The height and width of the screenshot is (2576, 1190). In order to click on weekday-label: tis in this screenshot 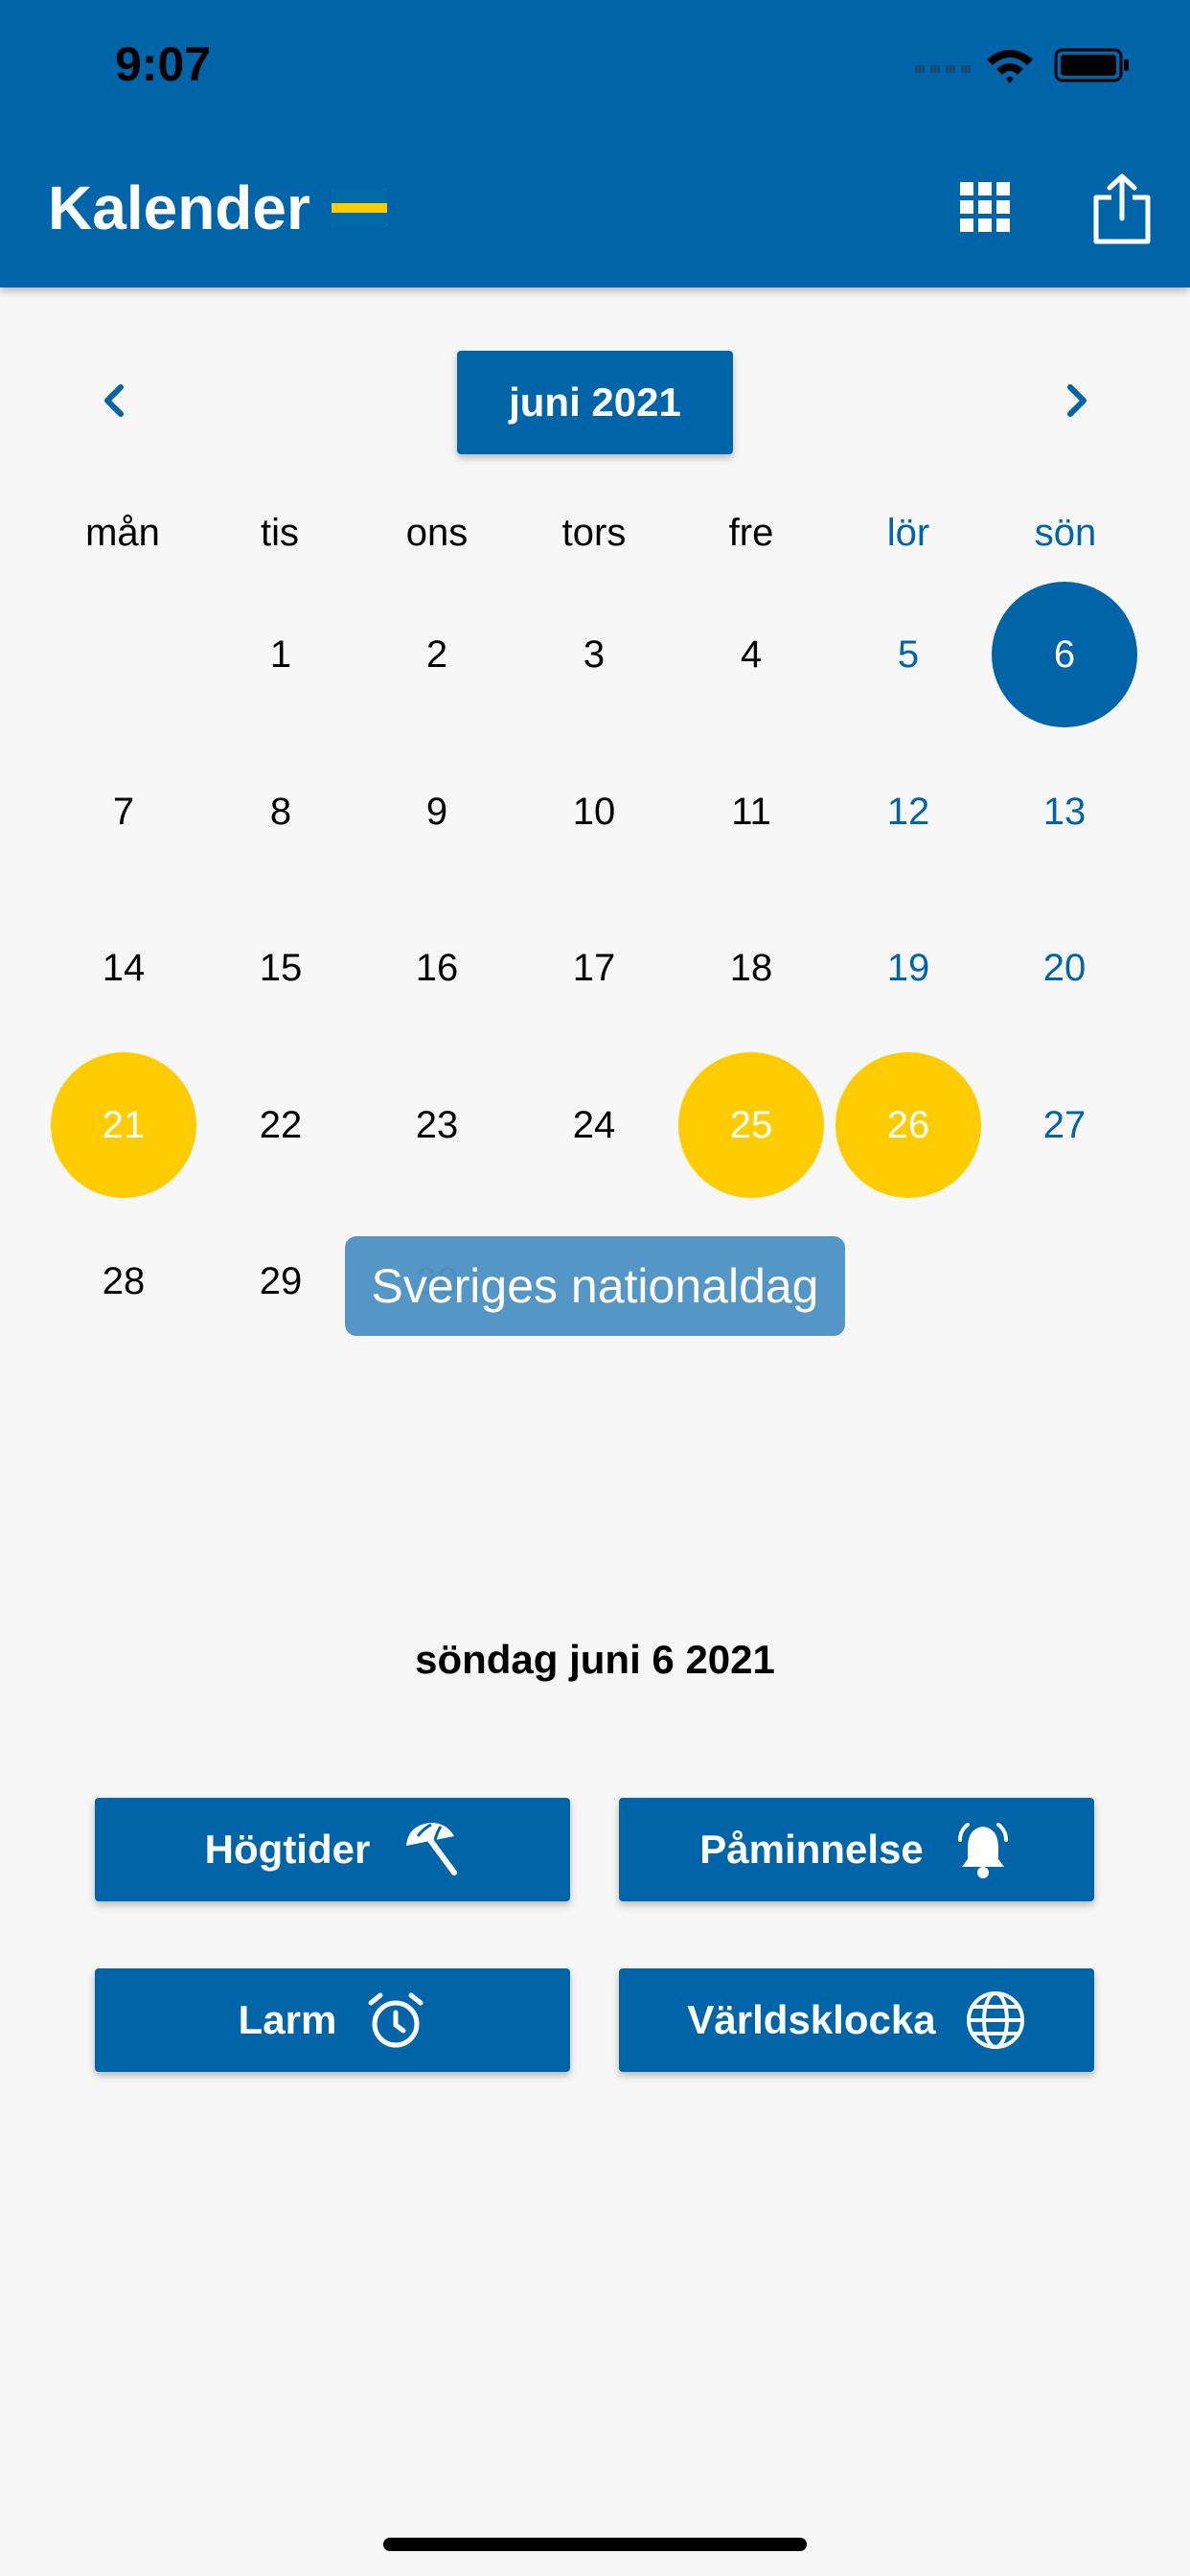, I will do `click(280, 533)`.